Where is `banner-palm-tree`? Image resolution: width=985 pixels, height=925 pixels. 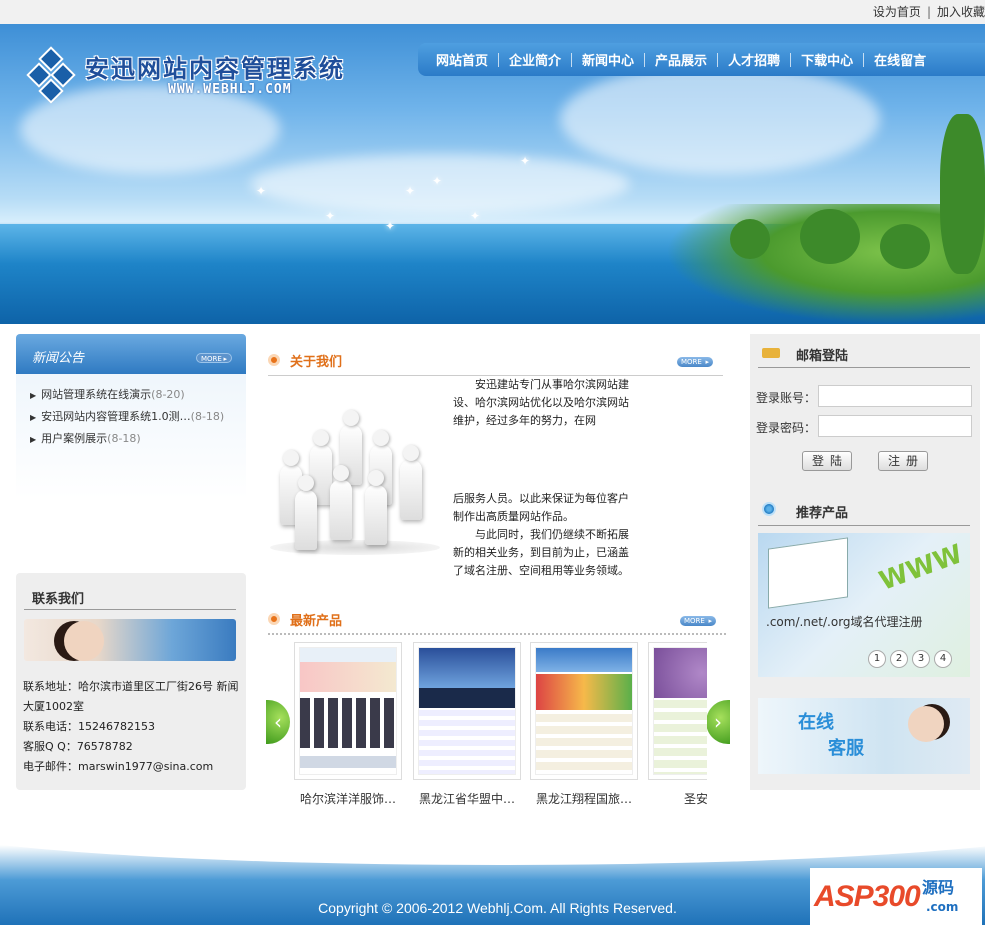
banner-palm-tree is located at coordinates (962, 194).